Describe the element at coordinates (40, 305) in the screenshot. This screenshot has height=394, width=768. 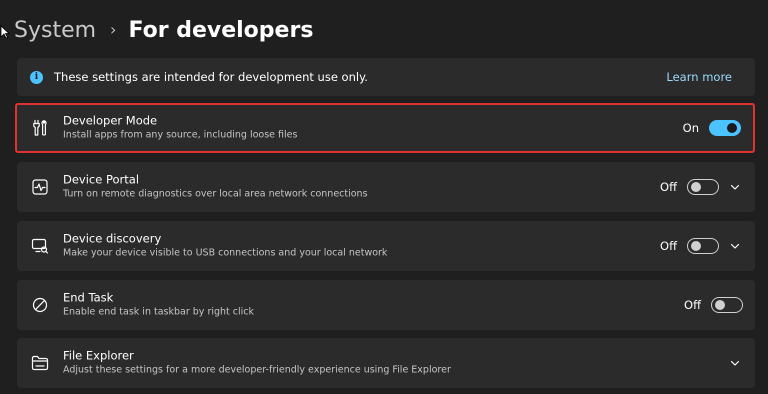
I see `end-task-icon` at that location.